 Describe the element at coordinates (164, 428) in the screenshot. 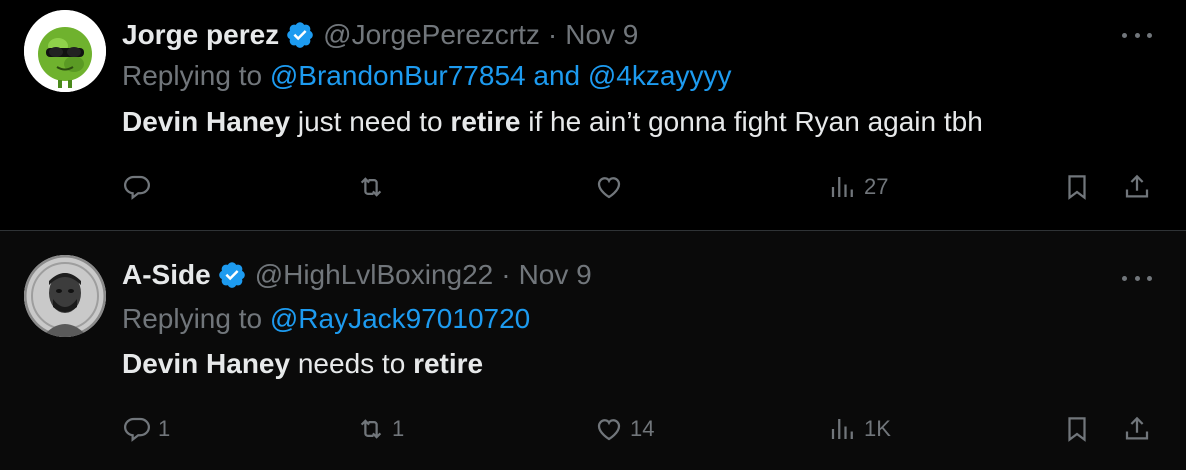

I see `reply-count: 1` at that location.